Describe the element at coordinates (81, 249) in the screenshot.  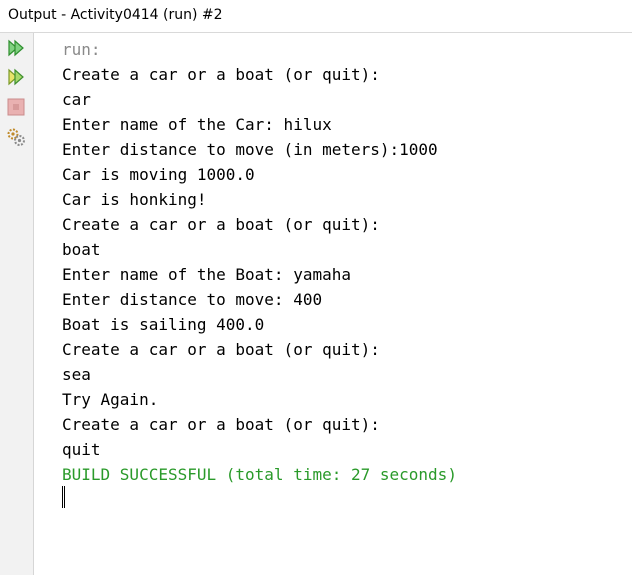
I see `console-line: boat` at that location.